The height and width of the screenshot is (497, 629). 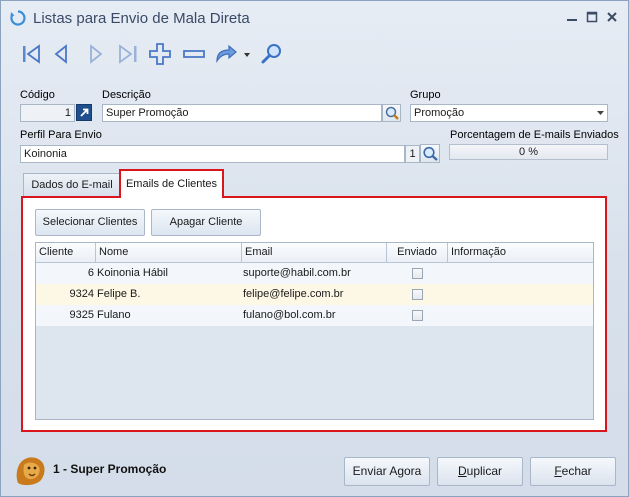 I want to click on perfil-label: Perfil Para Envio, so click(x=61, y=135).